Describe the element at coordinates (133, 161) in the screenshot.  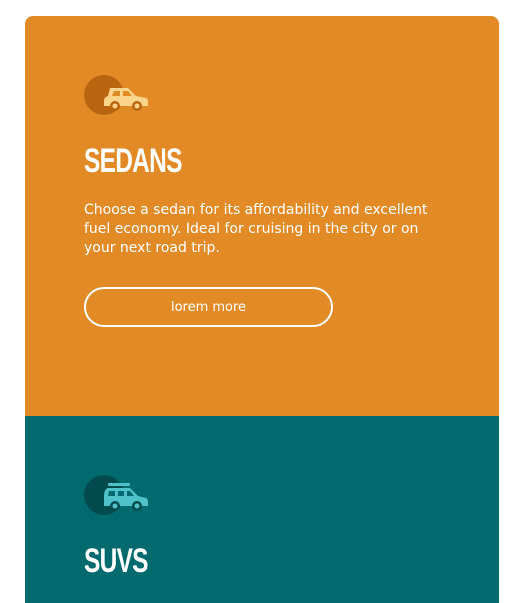
I see `card-title-sedans: SEDANS` at that location.